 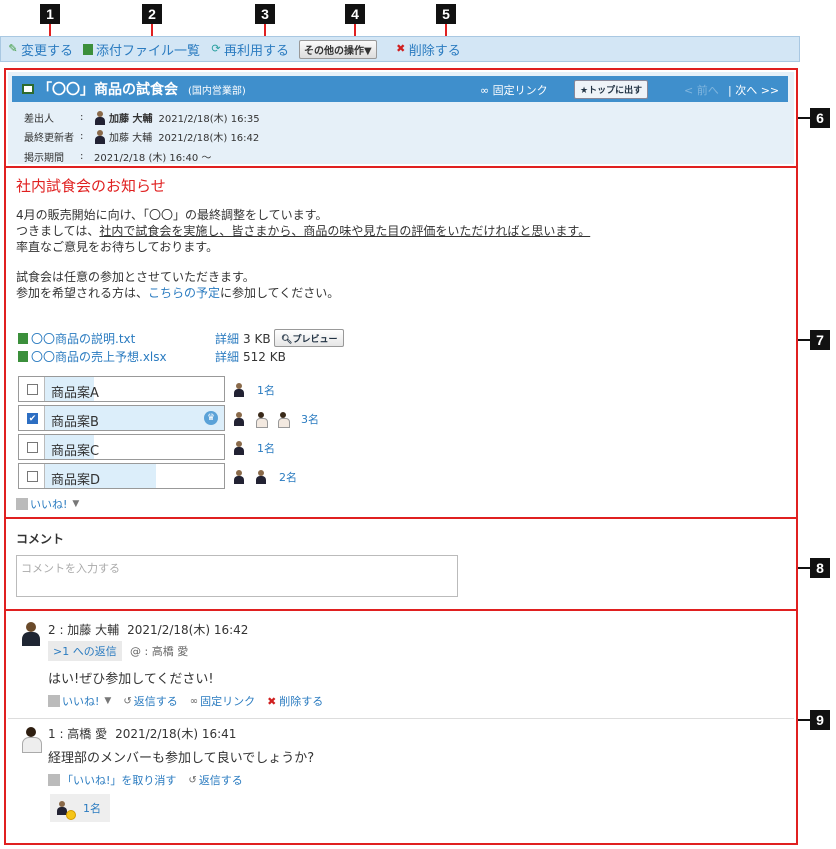 I want to click on reuse-button: ⟳ 再利用する, so click(x=249, y=49).